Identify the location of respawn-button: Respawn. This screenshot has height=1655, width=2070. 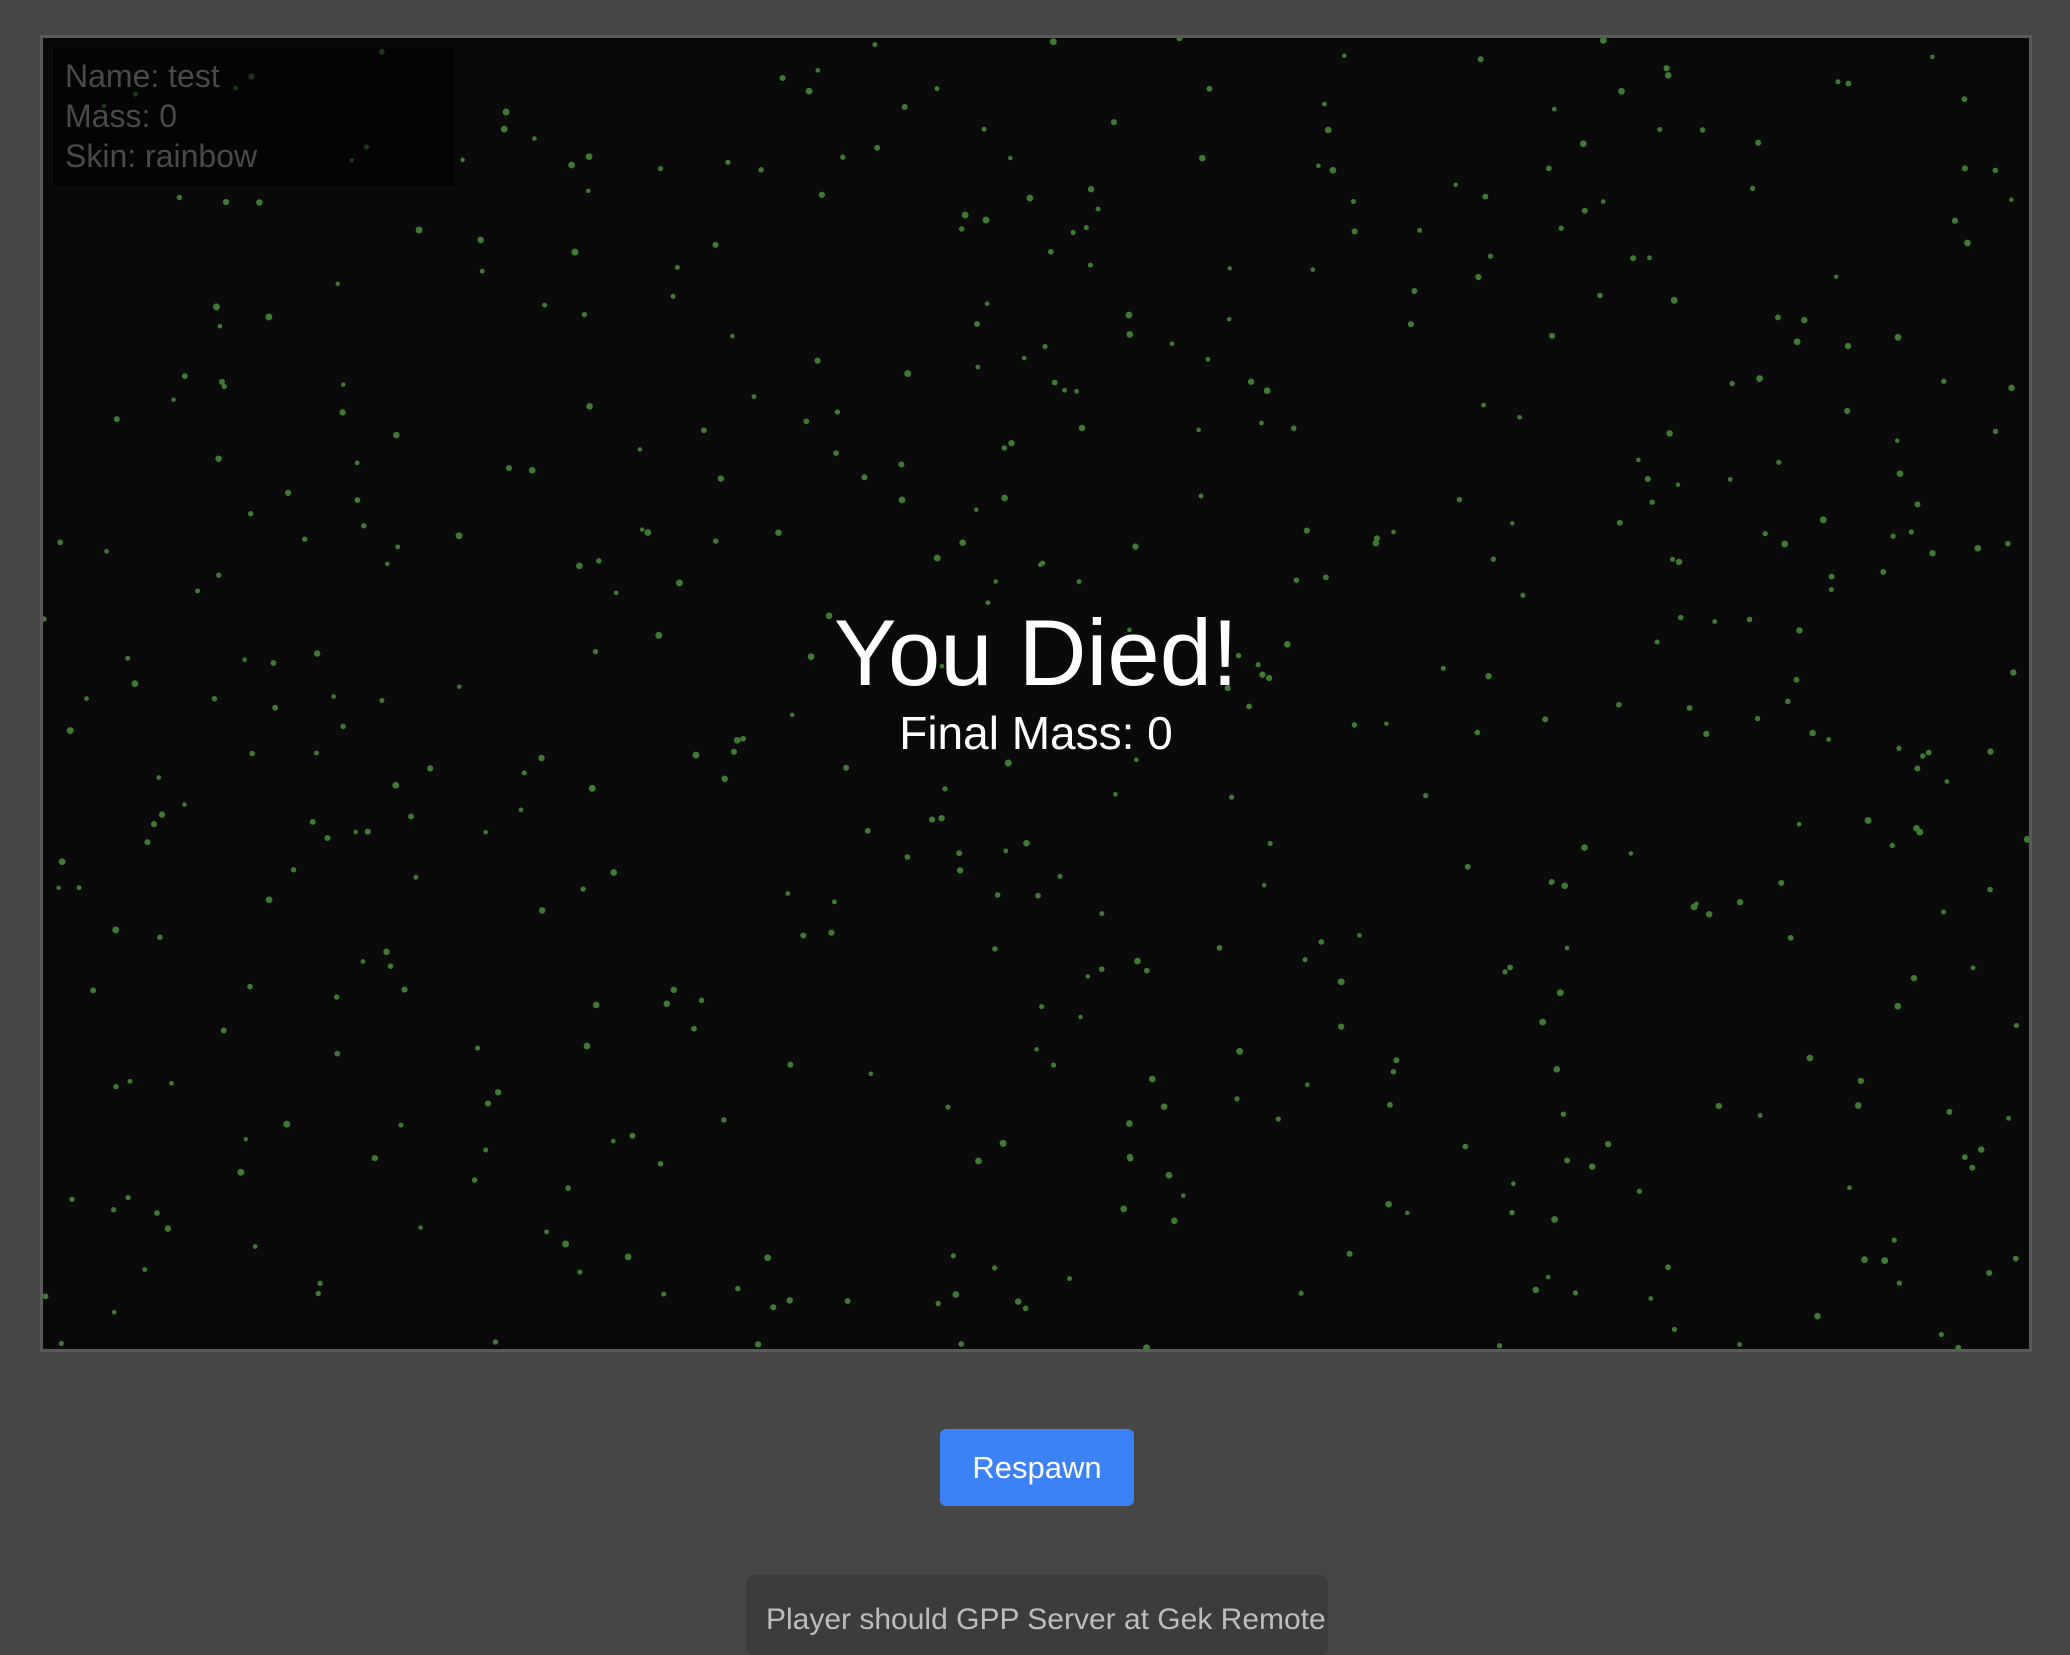
(1037, 1467).